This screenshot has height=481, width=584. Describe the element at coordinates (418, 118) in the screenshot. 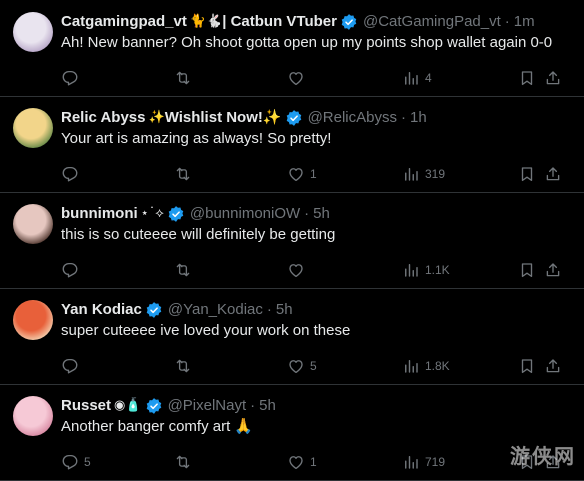

I see `timestamp: 1h` at that location.